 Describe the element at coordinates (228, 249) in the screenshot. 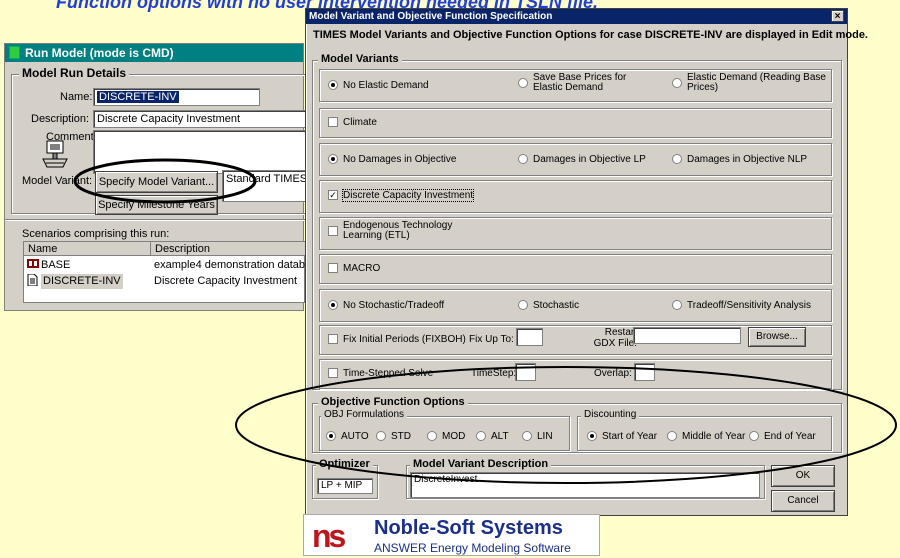

I see `column-header-description: Description` at that location.